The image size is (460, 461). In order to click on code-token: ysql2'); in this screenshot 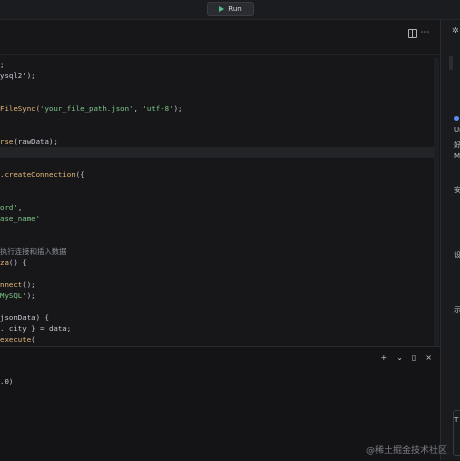, I will do `click(18, 75)`.